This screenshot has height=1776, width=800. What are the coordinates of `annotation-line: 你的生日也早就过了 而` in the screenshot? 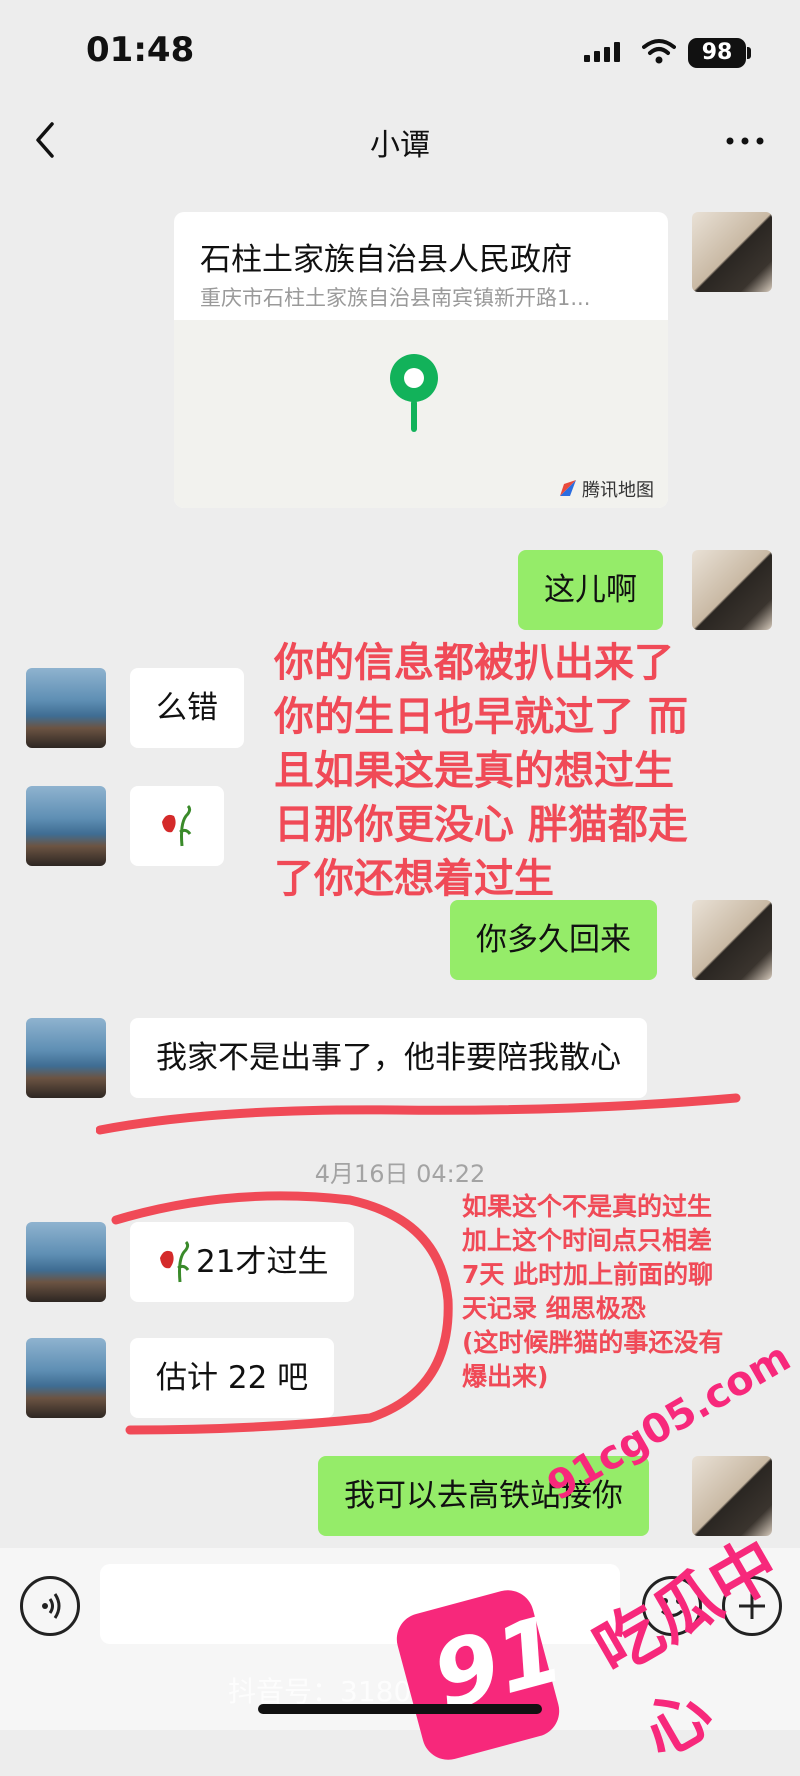 It's located at (481, 717).